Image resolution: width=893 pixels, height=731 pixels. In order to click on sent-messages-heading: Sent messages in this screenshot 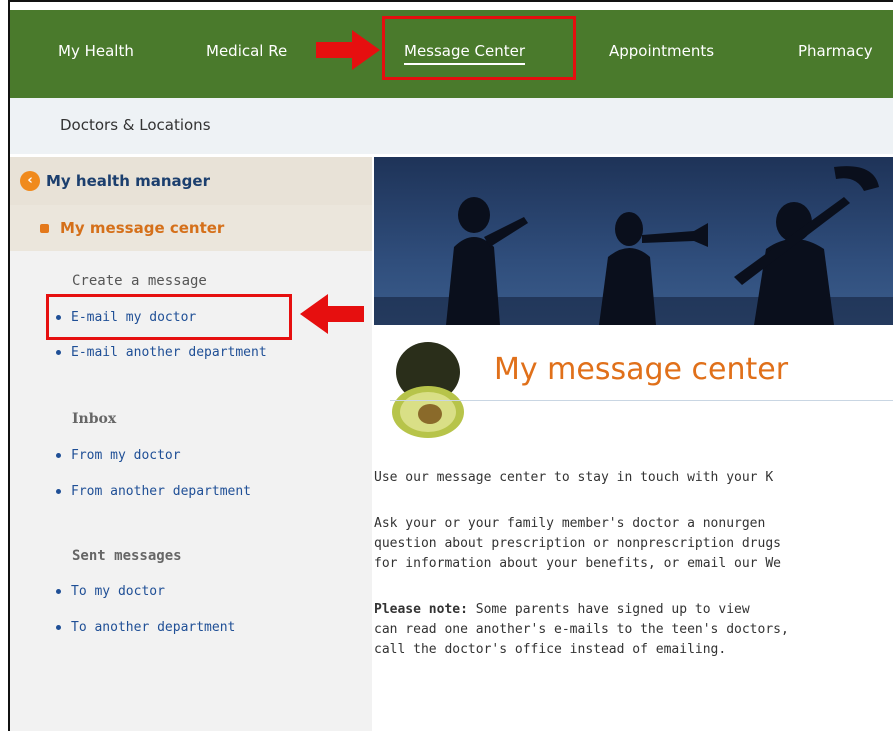, I will do `click(127, 556)`.